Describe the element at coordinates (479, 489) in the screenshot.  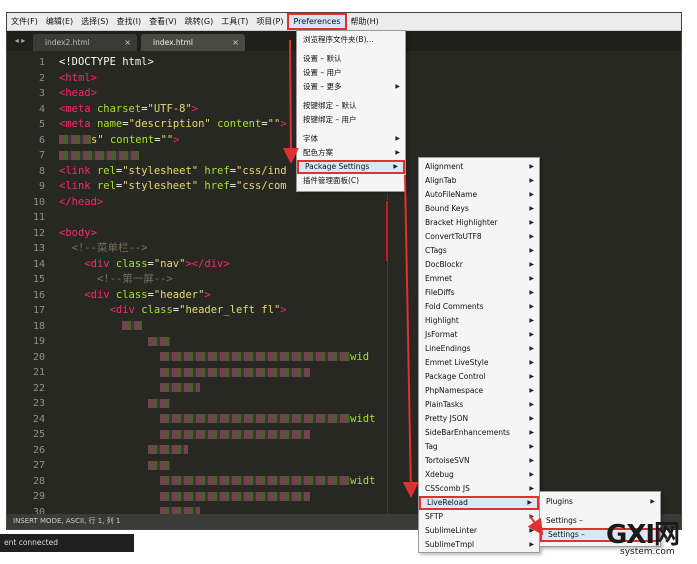
I see `package-settings-item: CSScomb JS ▶` at that location.